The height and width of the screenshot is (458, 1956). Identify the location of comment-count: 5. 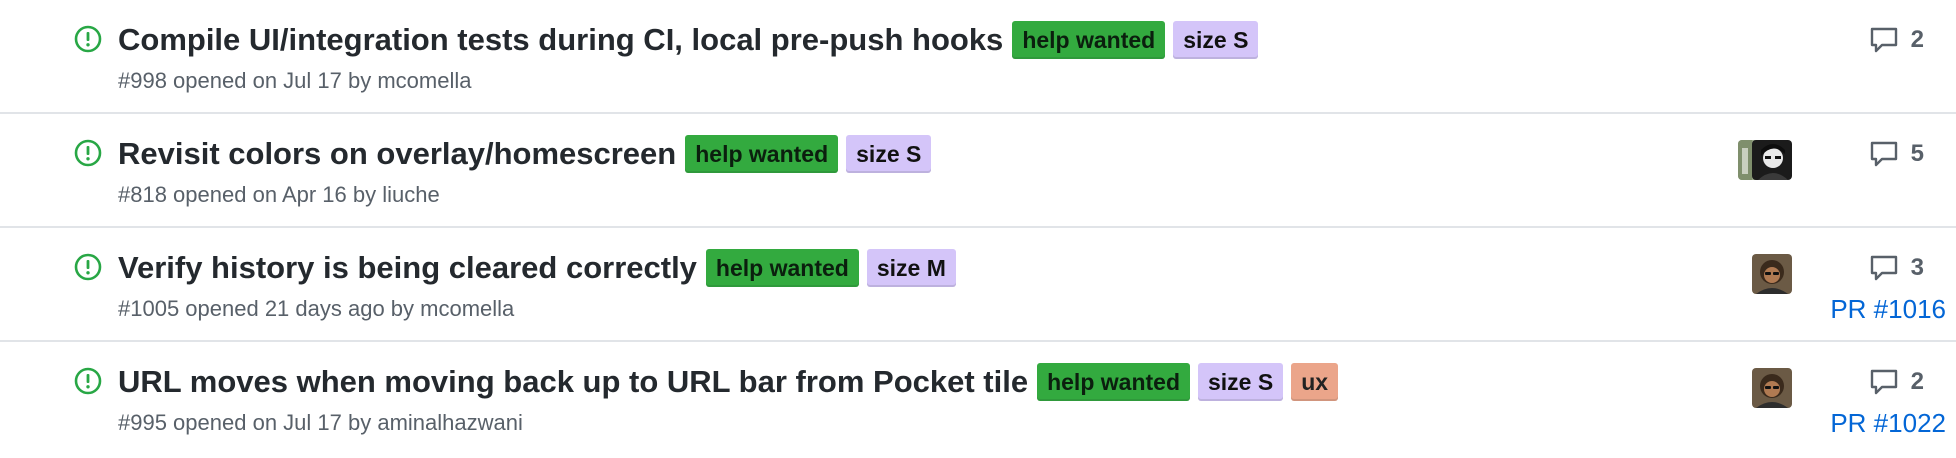
(1917, 153).